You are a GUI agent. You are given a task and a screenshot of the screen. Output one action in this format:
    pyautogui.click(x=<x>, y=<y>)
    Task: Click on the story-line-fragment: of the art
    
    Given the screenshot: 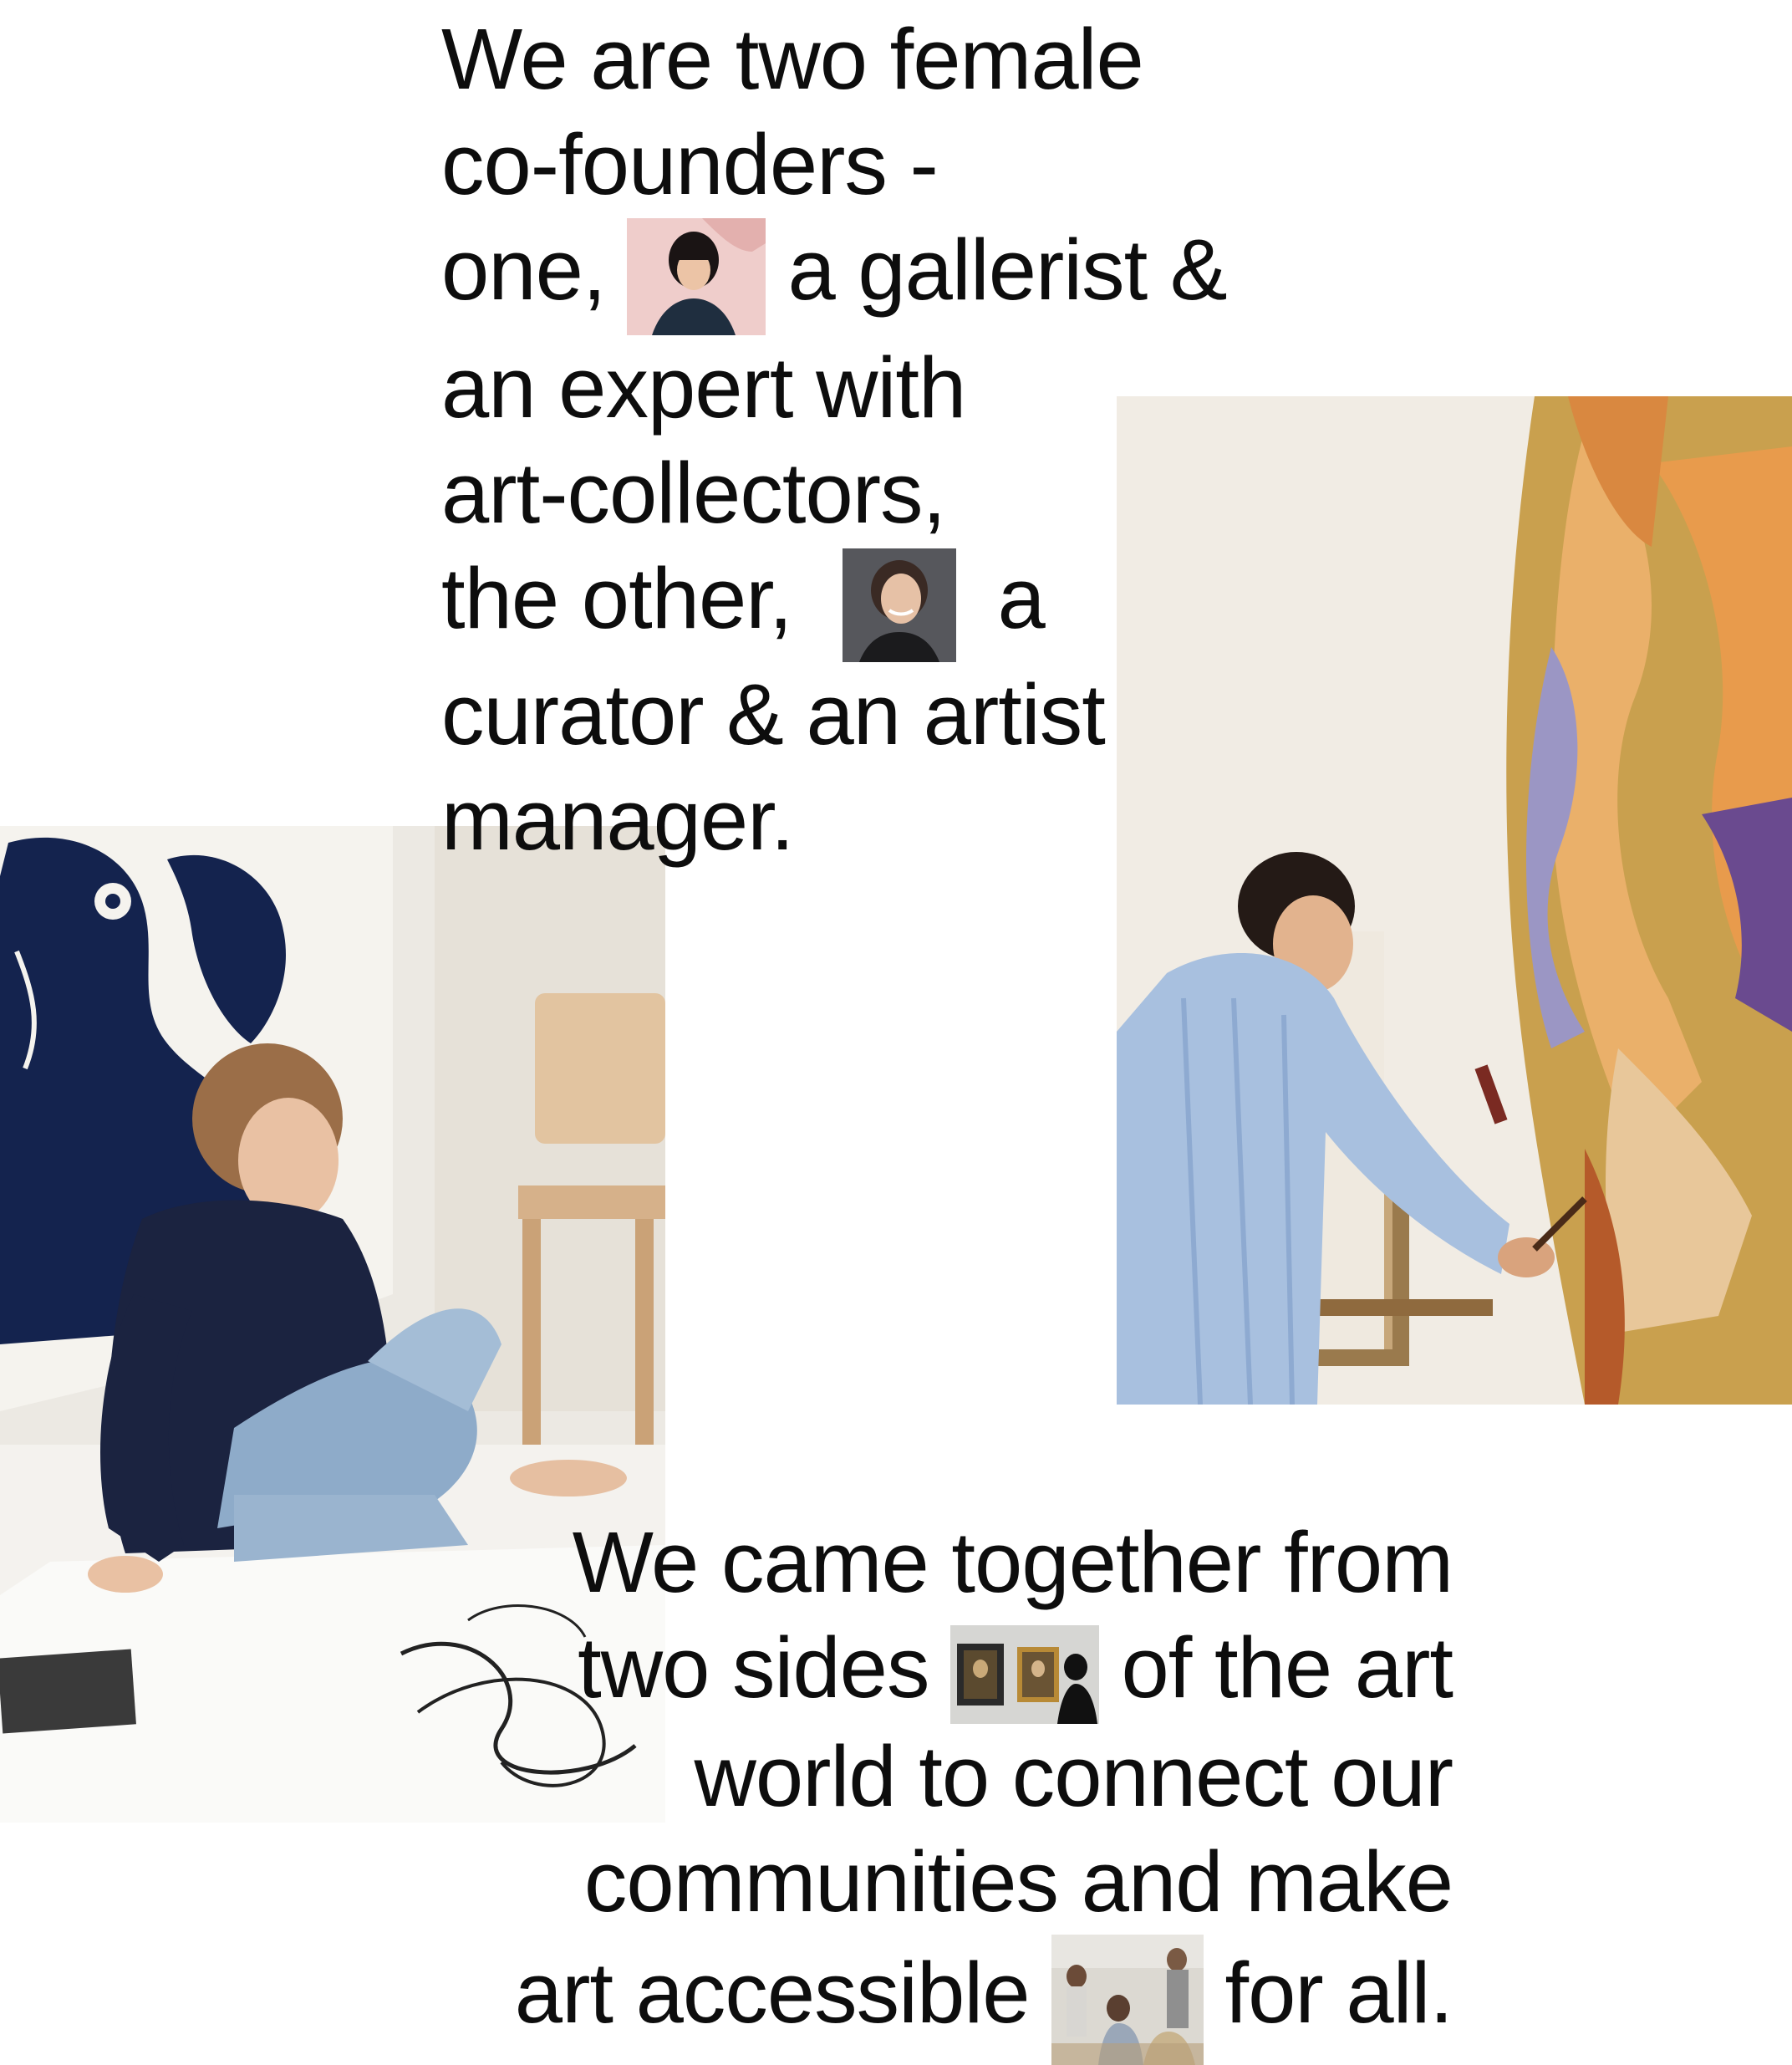 What is the action you would take?
    pyautogui.click(x=1287, y=1667)
    